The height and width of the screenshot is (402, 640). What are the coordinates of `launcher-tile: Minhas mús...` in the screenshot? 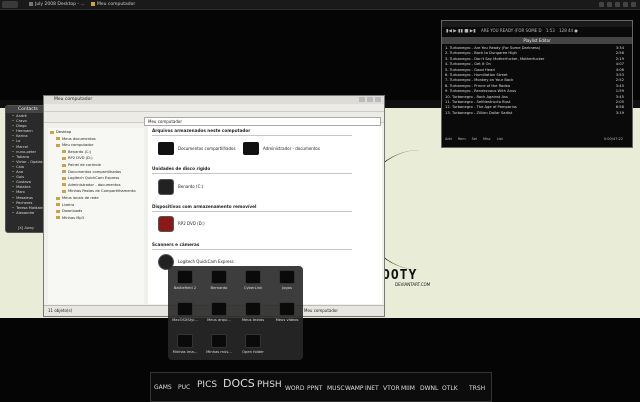 It's located at (219, 344).